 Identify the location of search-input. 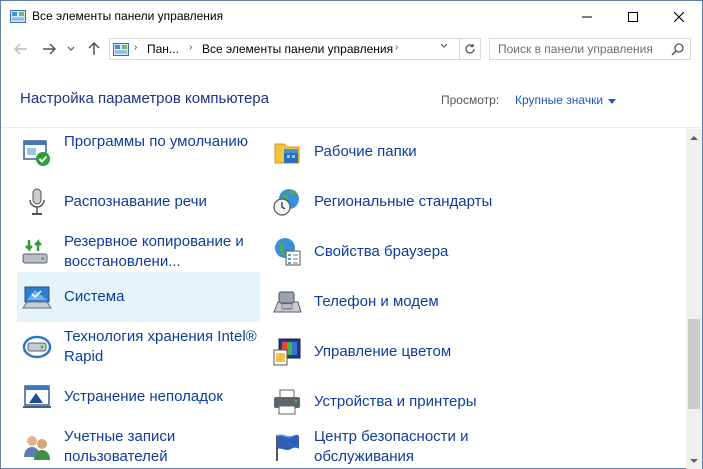
(578, 49).